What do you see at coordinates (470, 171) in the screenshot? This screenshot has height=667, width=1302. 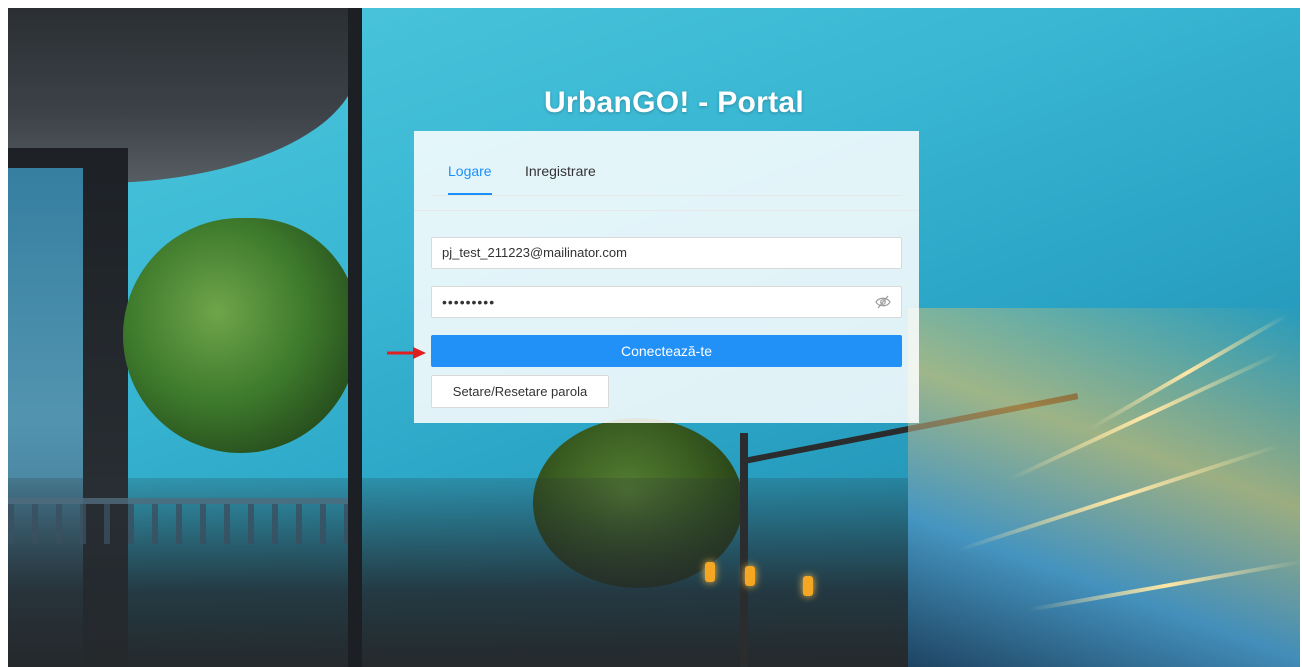 I see `tab-logare: Logare` at bounding box center [470, 171].